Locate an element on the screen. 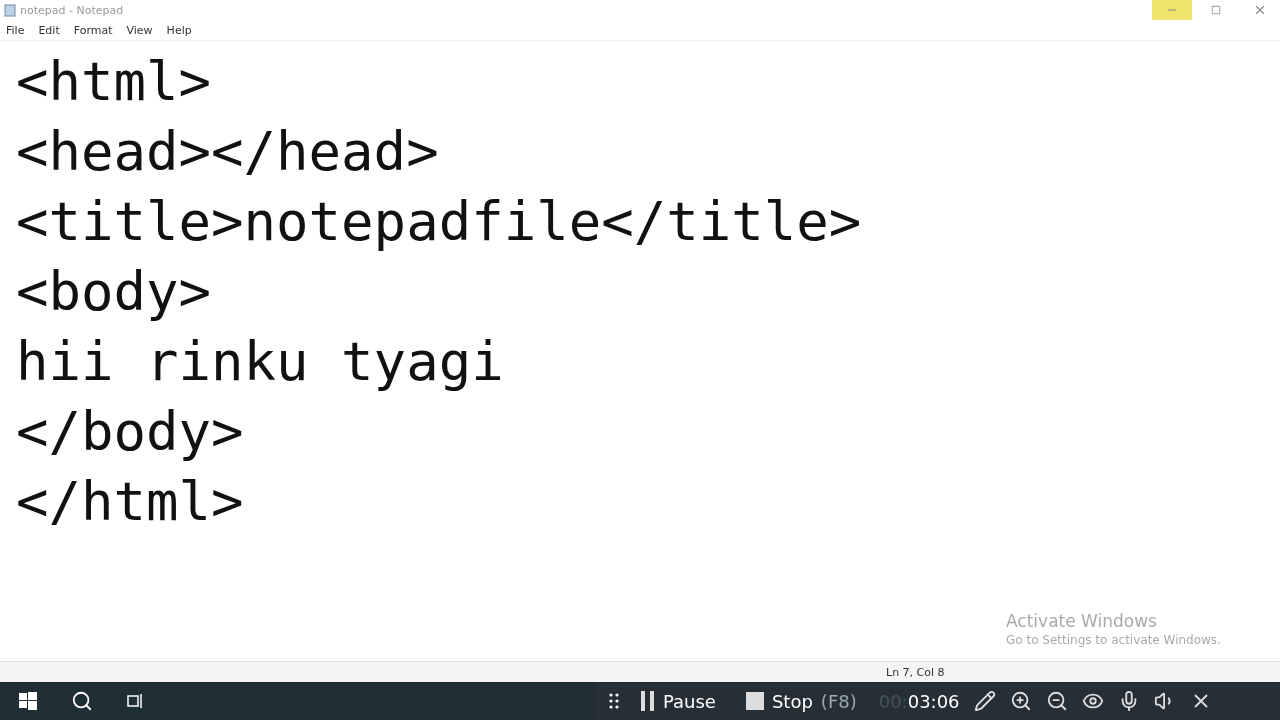  menu-item: Format is located at coordinates (93, 30).